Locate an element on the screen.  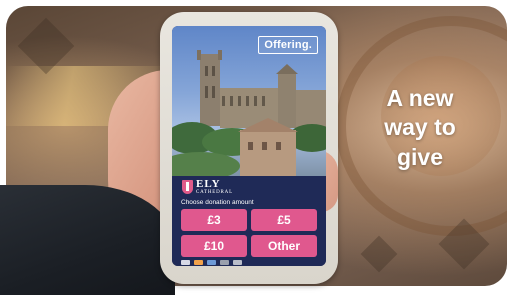
apple-pay-icon is located at coordinates (224, 262).